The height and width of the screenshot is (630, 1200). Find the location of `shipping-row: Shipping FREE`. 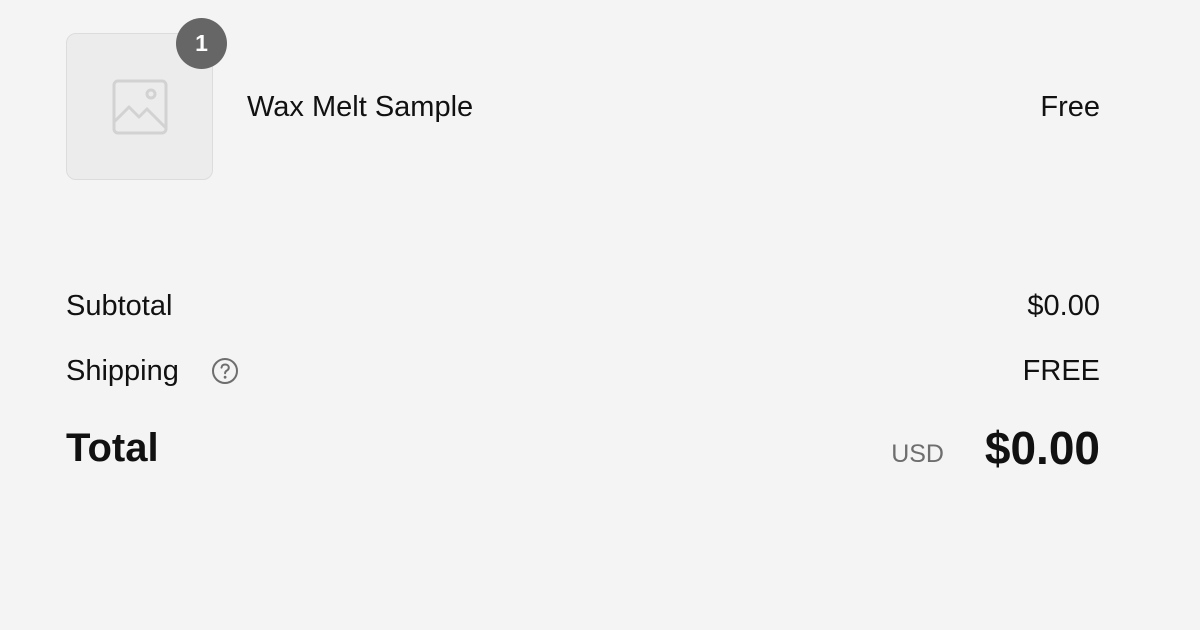

shipping-row: Shipping FREE is located at coordinates (583, 371).